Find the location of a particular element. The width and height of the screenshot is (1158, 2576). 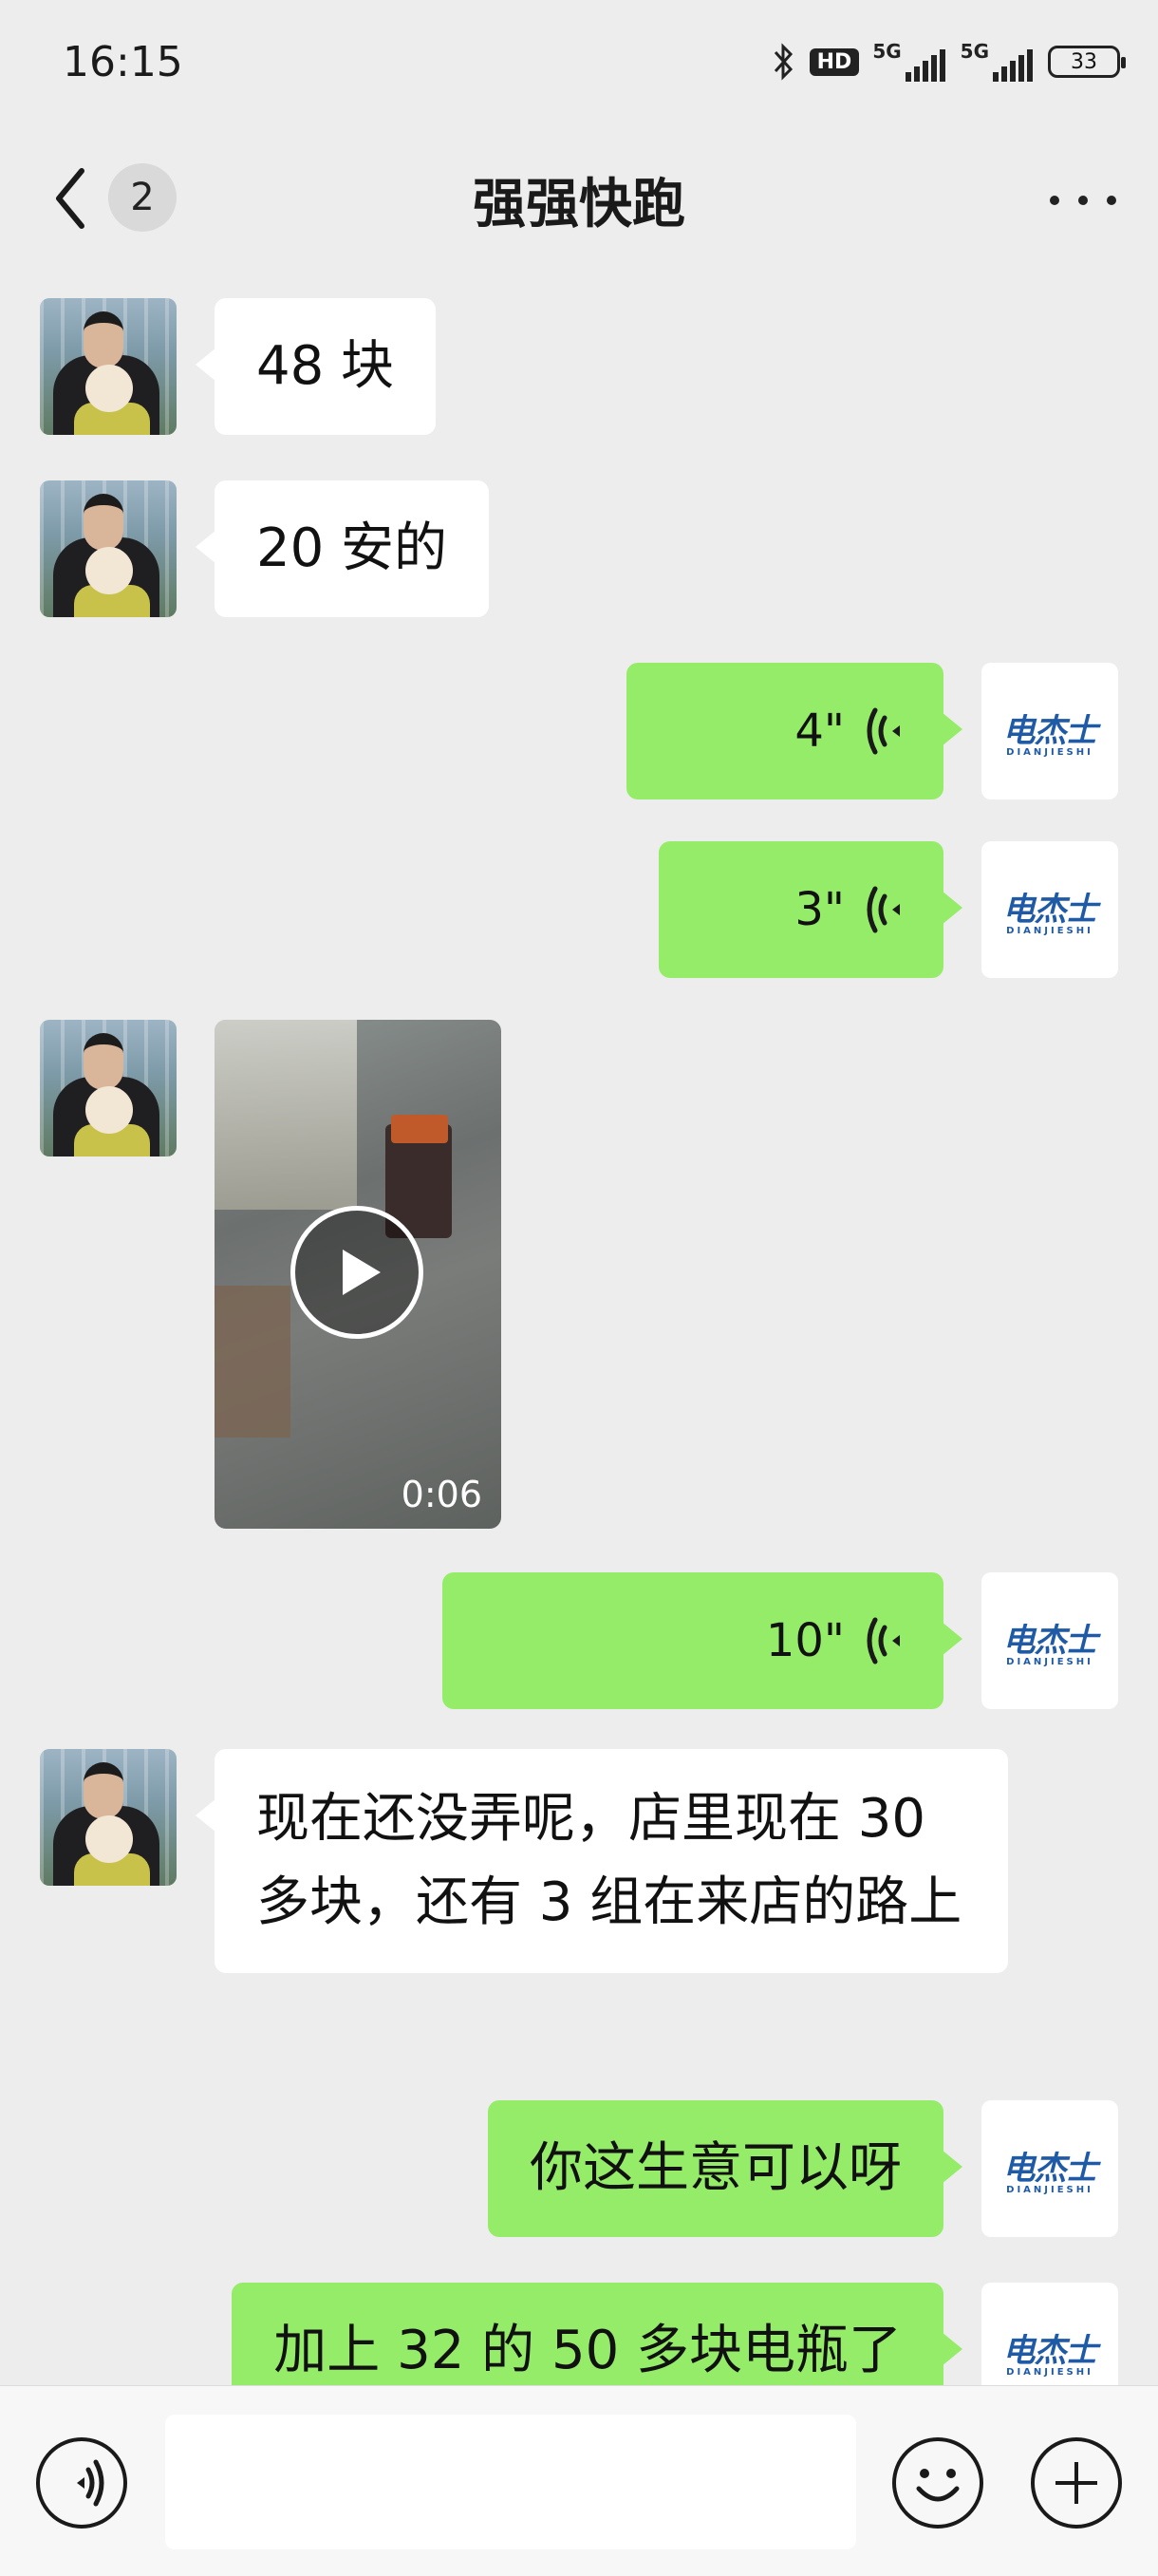

text-bubble: 加上 32 的 50 多块电瓶了 is located at coordinates (597, 2334).